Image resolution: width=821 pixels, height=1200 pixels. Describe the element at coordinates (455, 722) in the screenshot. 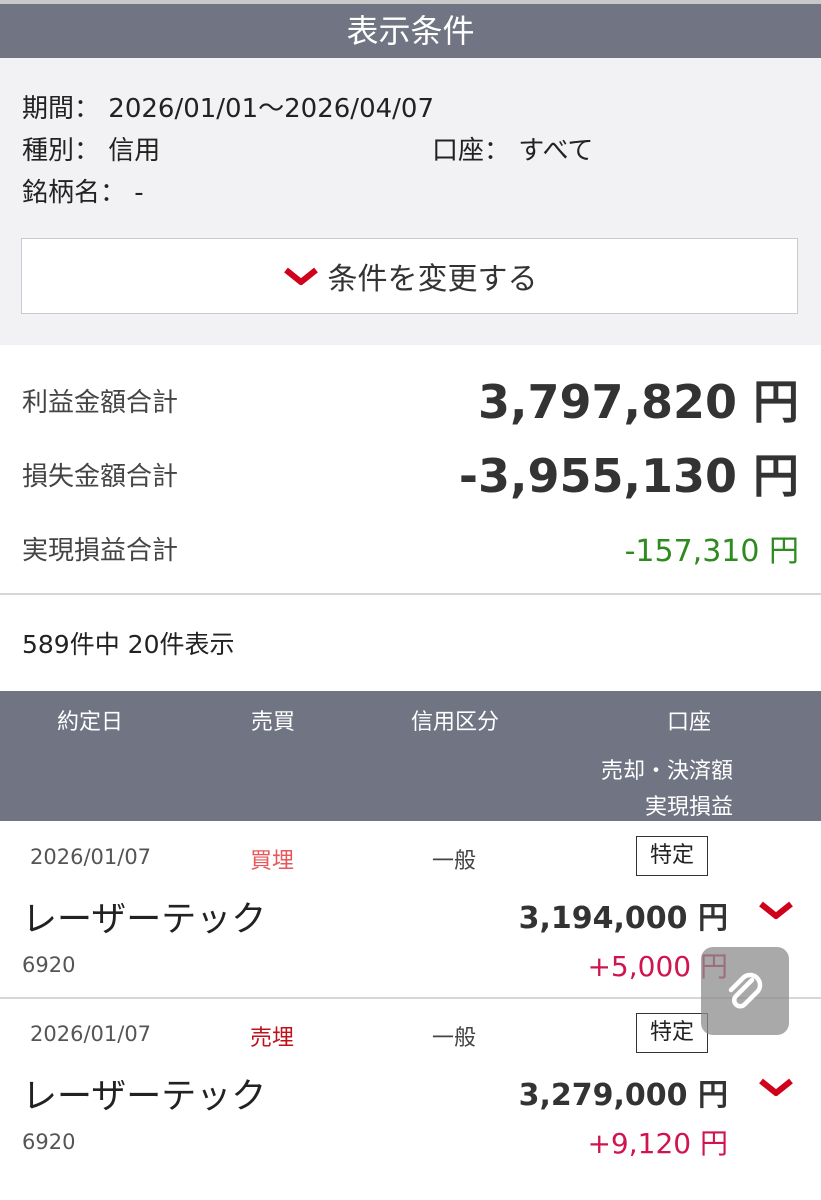

I see `header-credit-type: 信用区分` at that location.